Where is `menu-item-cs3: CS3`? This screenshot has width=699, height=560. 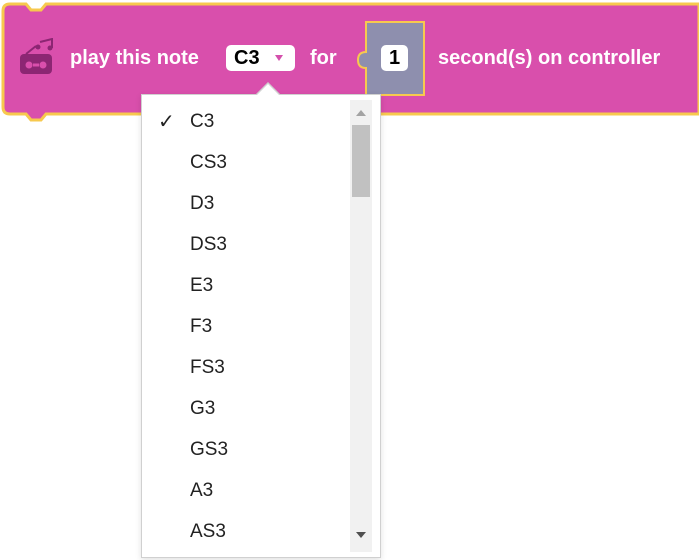
menu-item-cs3: CS3 is located at coordinates (245, 163).